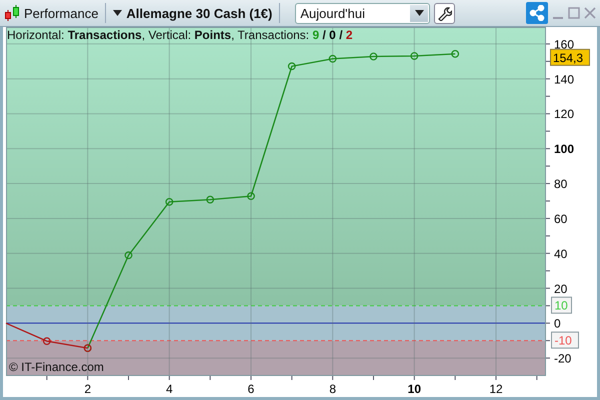 The height and width of the screenshot is (400, 600). Describe the element at coordinates (199, 13) in the screenshot. I see `instrument-name: Allemagne 30 Cash (1€)` at that location.